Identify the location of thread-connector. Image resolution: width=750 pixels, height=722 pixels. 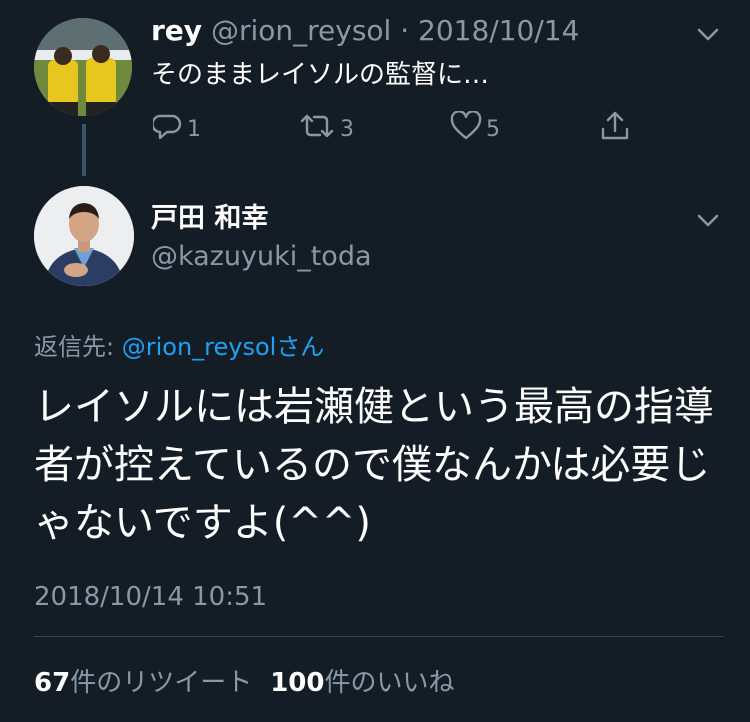
(84, 150).